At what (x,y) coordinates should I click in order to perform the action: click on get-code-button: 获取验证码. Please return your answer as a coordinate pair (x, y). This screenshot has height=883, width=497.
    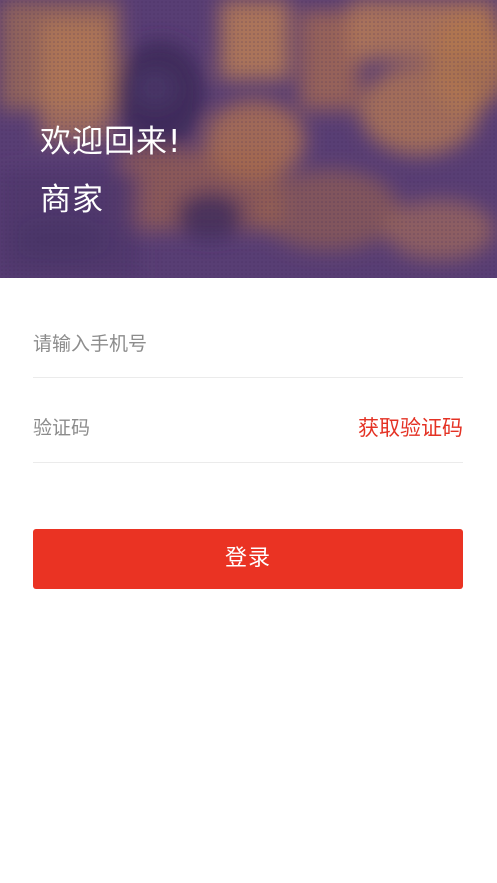
    Looking at the image, I should click on (410, 428).